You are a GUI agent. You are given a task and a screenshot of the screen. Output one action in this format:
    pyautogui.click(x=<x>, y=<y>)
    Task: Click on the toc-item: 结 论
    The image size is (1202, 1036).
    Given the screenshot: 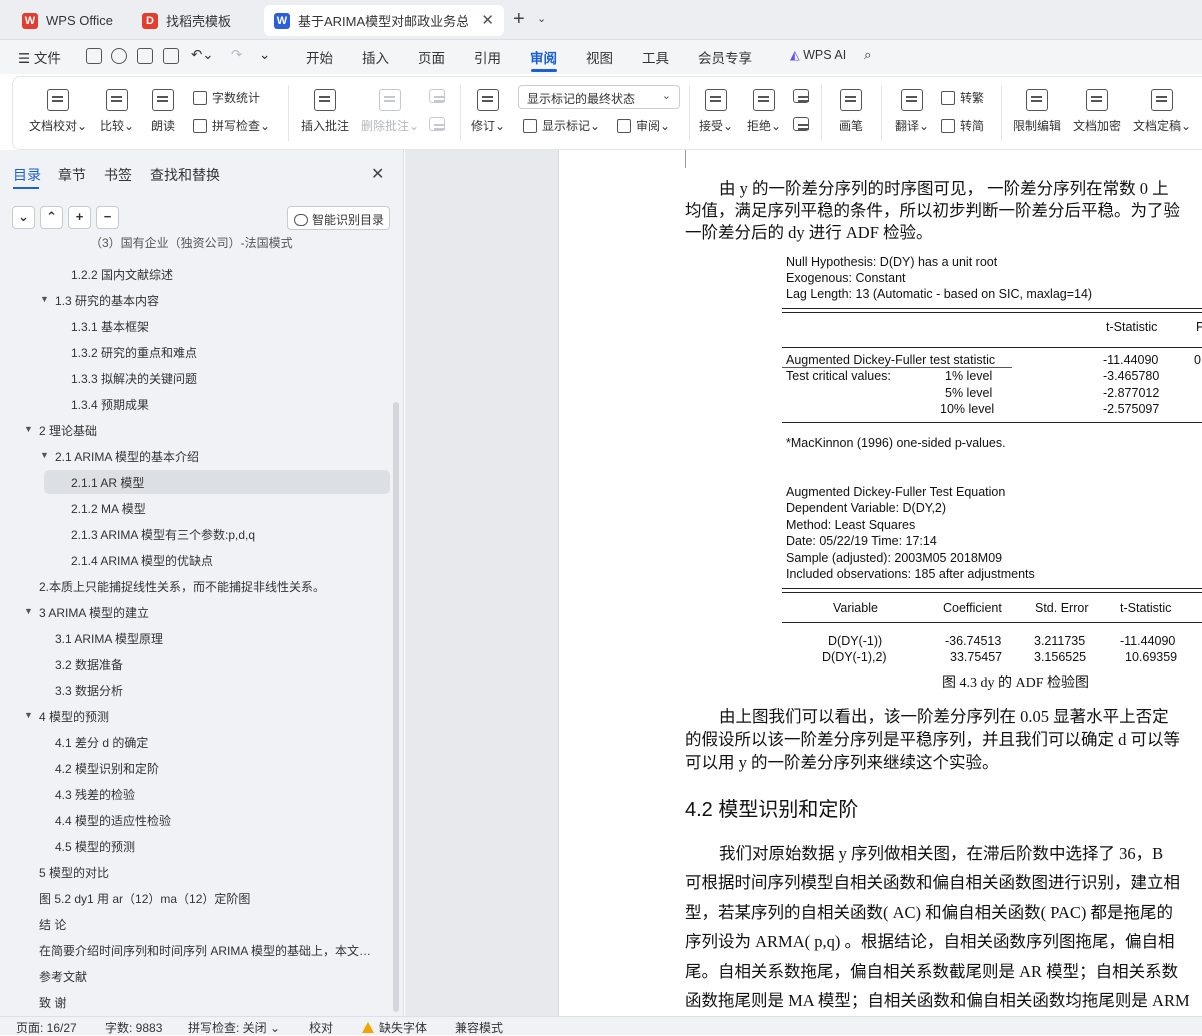 What is the action you would take?
    pyautogui.click(x=52, y=924)
    